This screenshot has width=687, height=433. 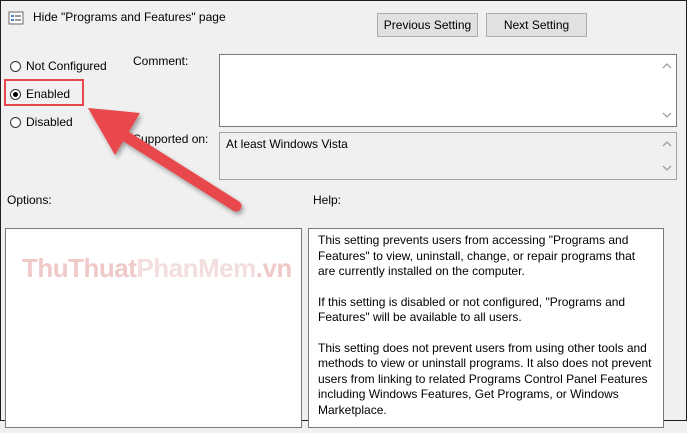 I want to click on previous-setting-button: Previous Setting, so click(x=427, y=25).